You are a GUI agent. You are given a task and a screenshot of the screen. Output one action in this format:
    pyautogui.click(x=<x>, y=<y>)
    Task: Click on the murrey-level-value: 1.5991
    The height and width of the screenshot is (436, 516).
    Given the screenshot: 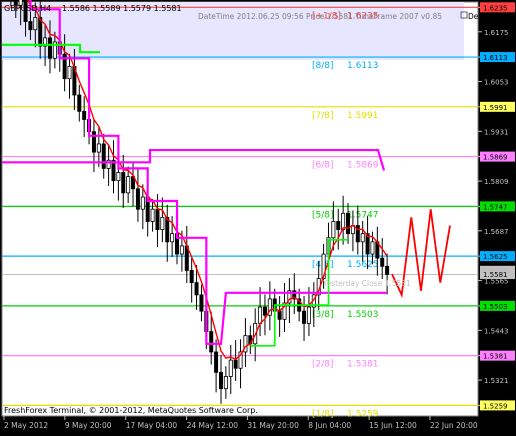 What is the action you would take?
    pyautogui.click(x=363, y=116)
    